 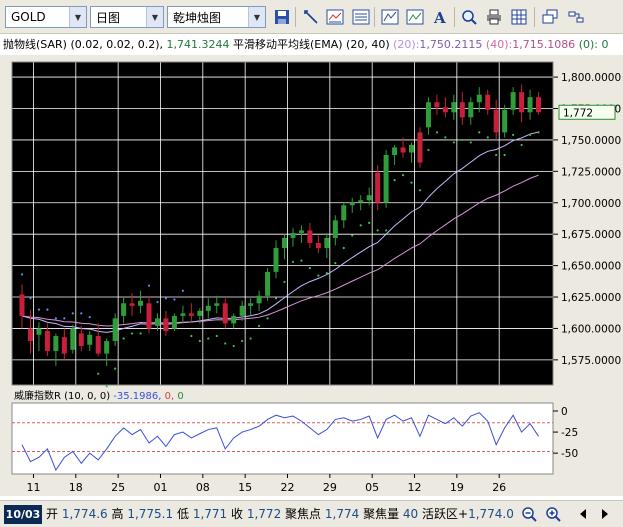 I want to click on price-tick-label: 1,700.0000, so click(x=591, y=204).